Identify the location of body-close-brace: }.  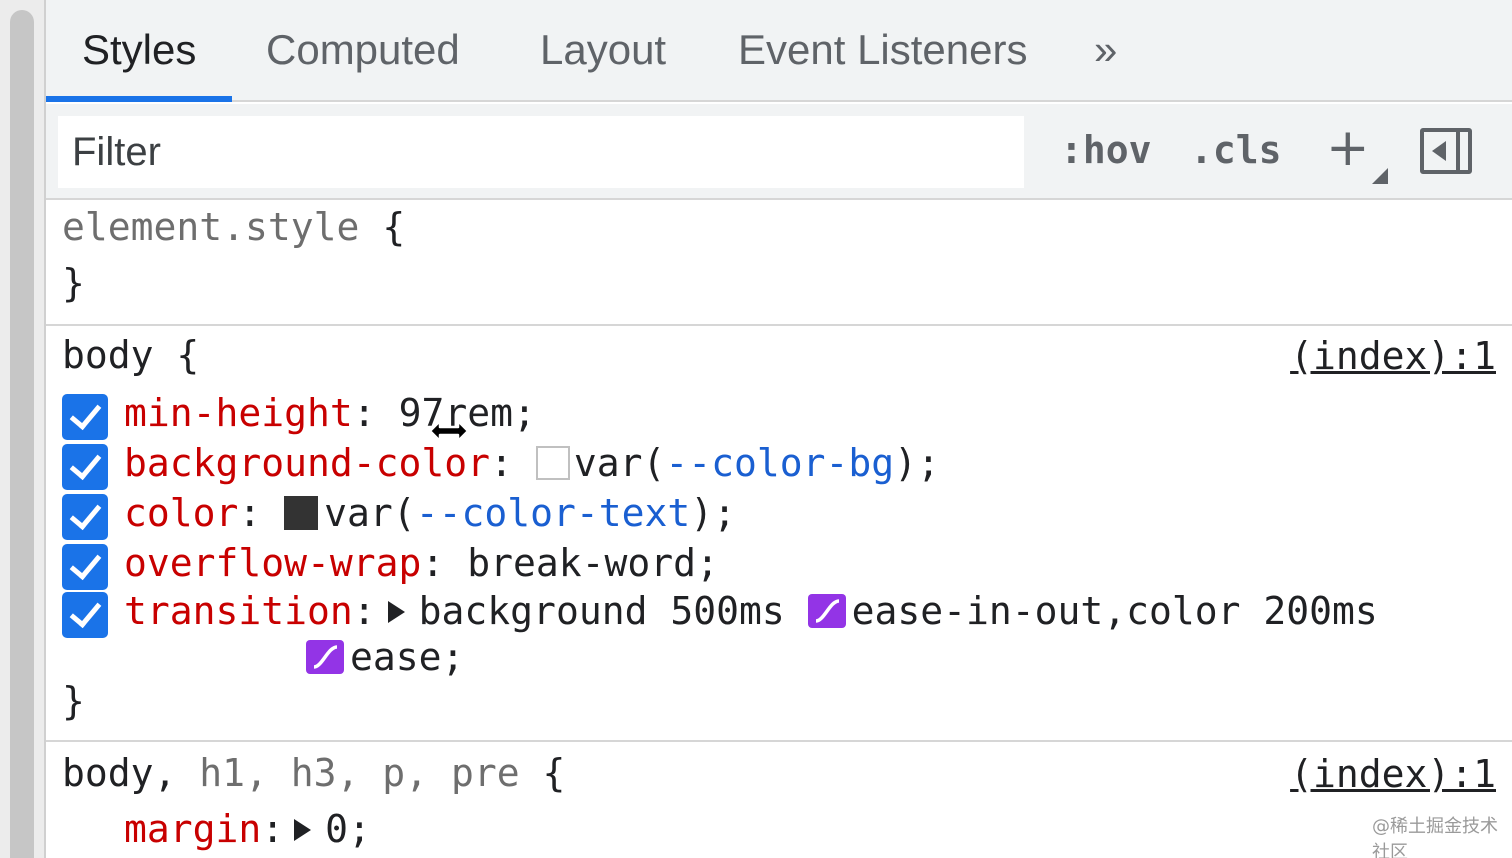
(73, 701).